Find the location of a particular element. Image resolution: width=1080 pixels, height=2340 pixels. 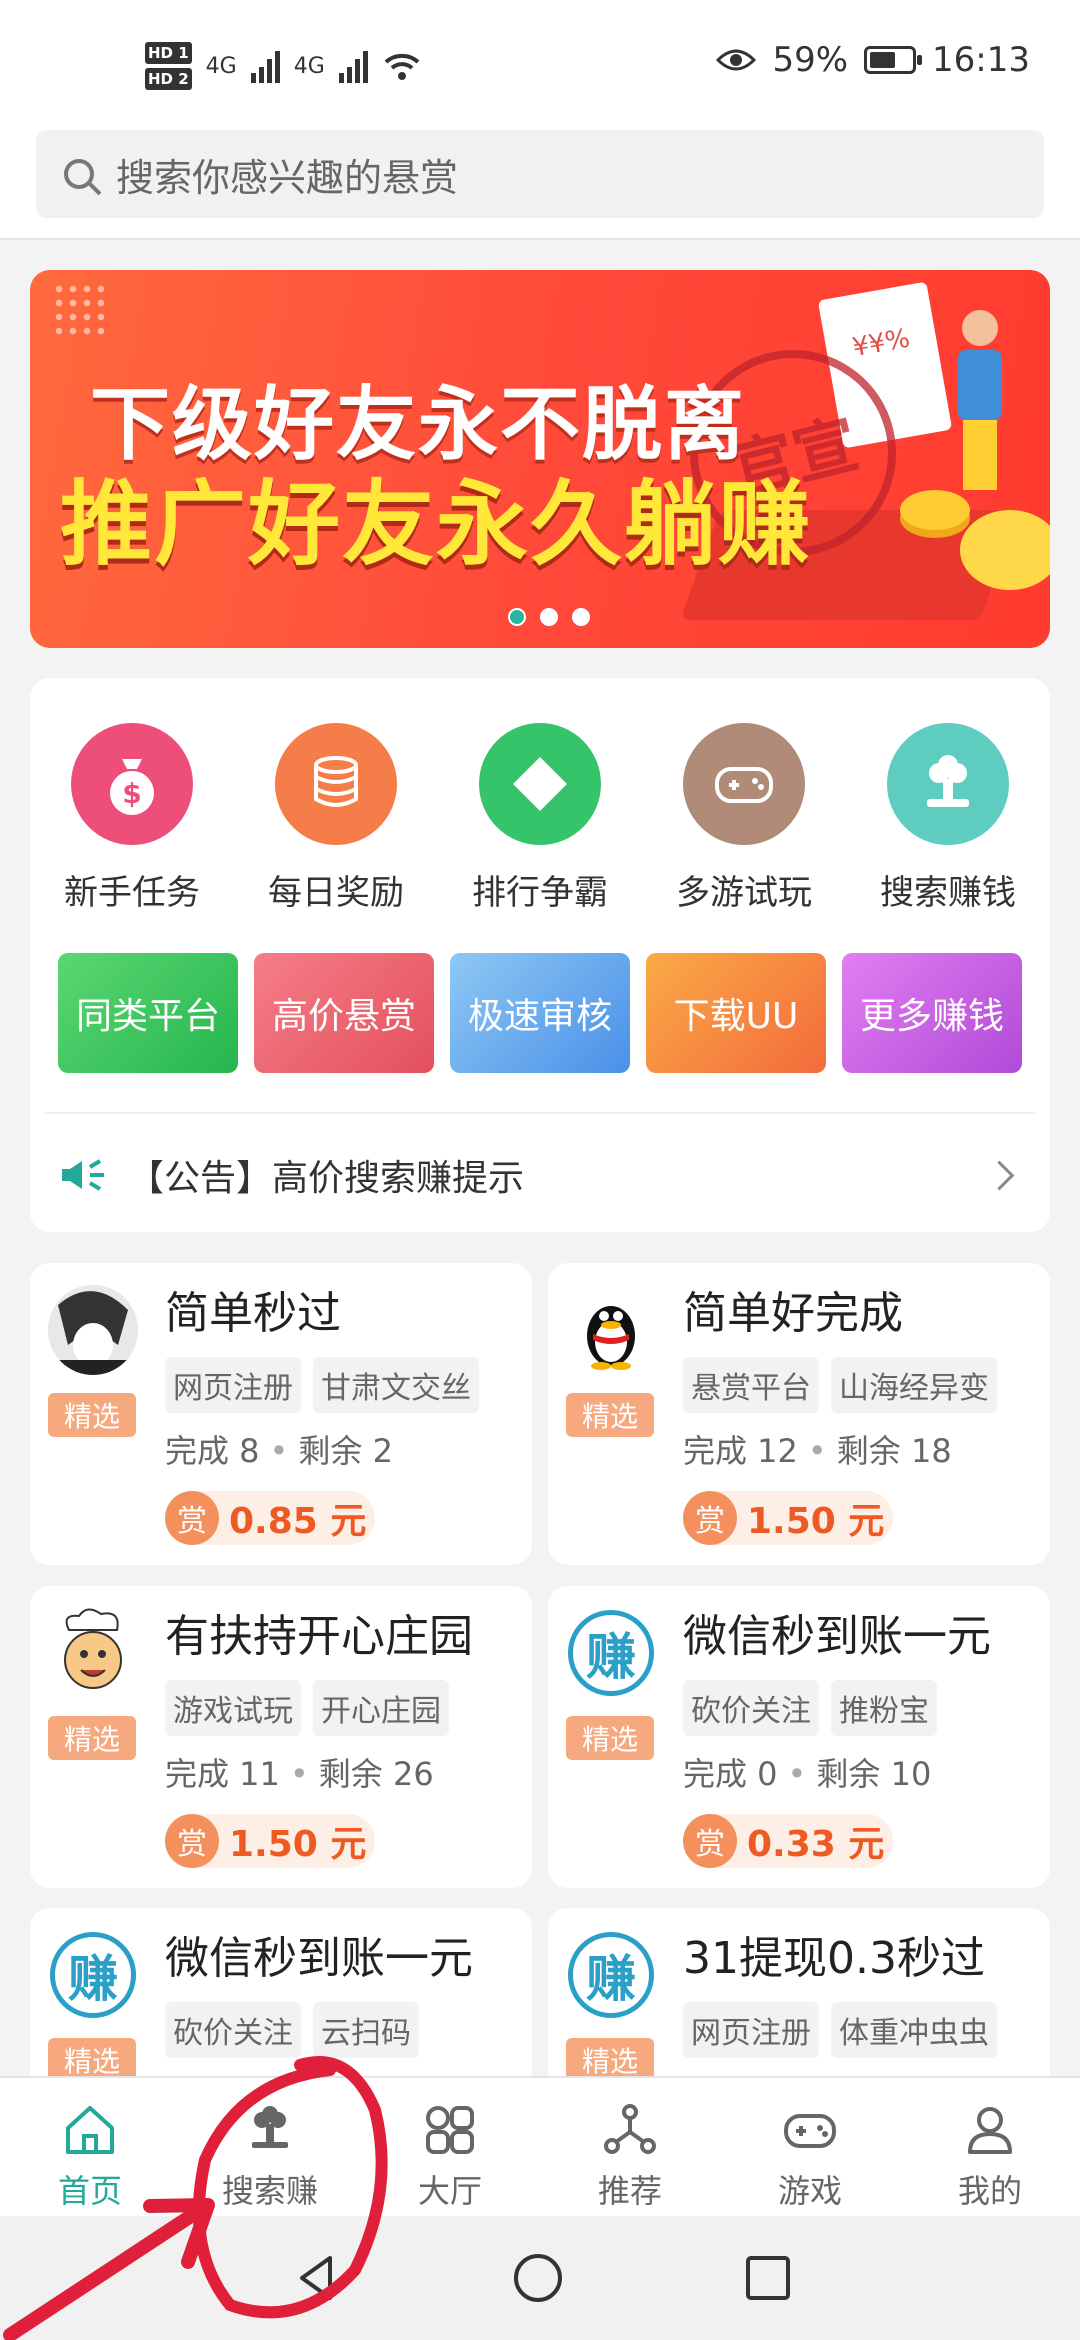

task-tags: 网页注册 甘肃文交丝 is located at coordinates (345, 1385).